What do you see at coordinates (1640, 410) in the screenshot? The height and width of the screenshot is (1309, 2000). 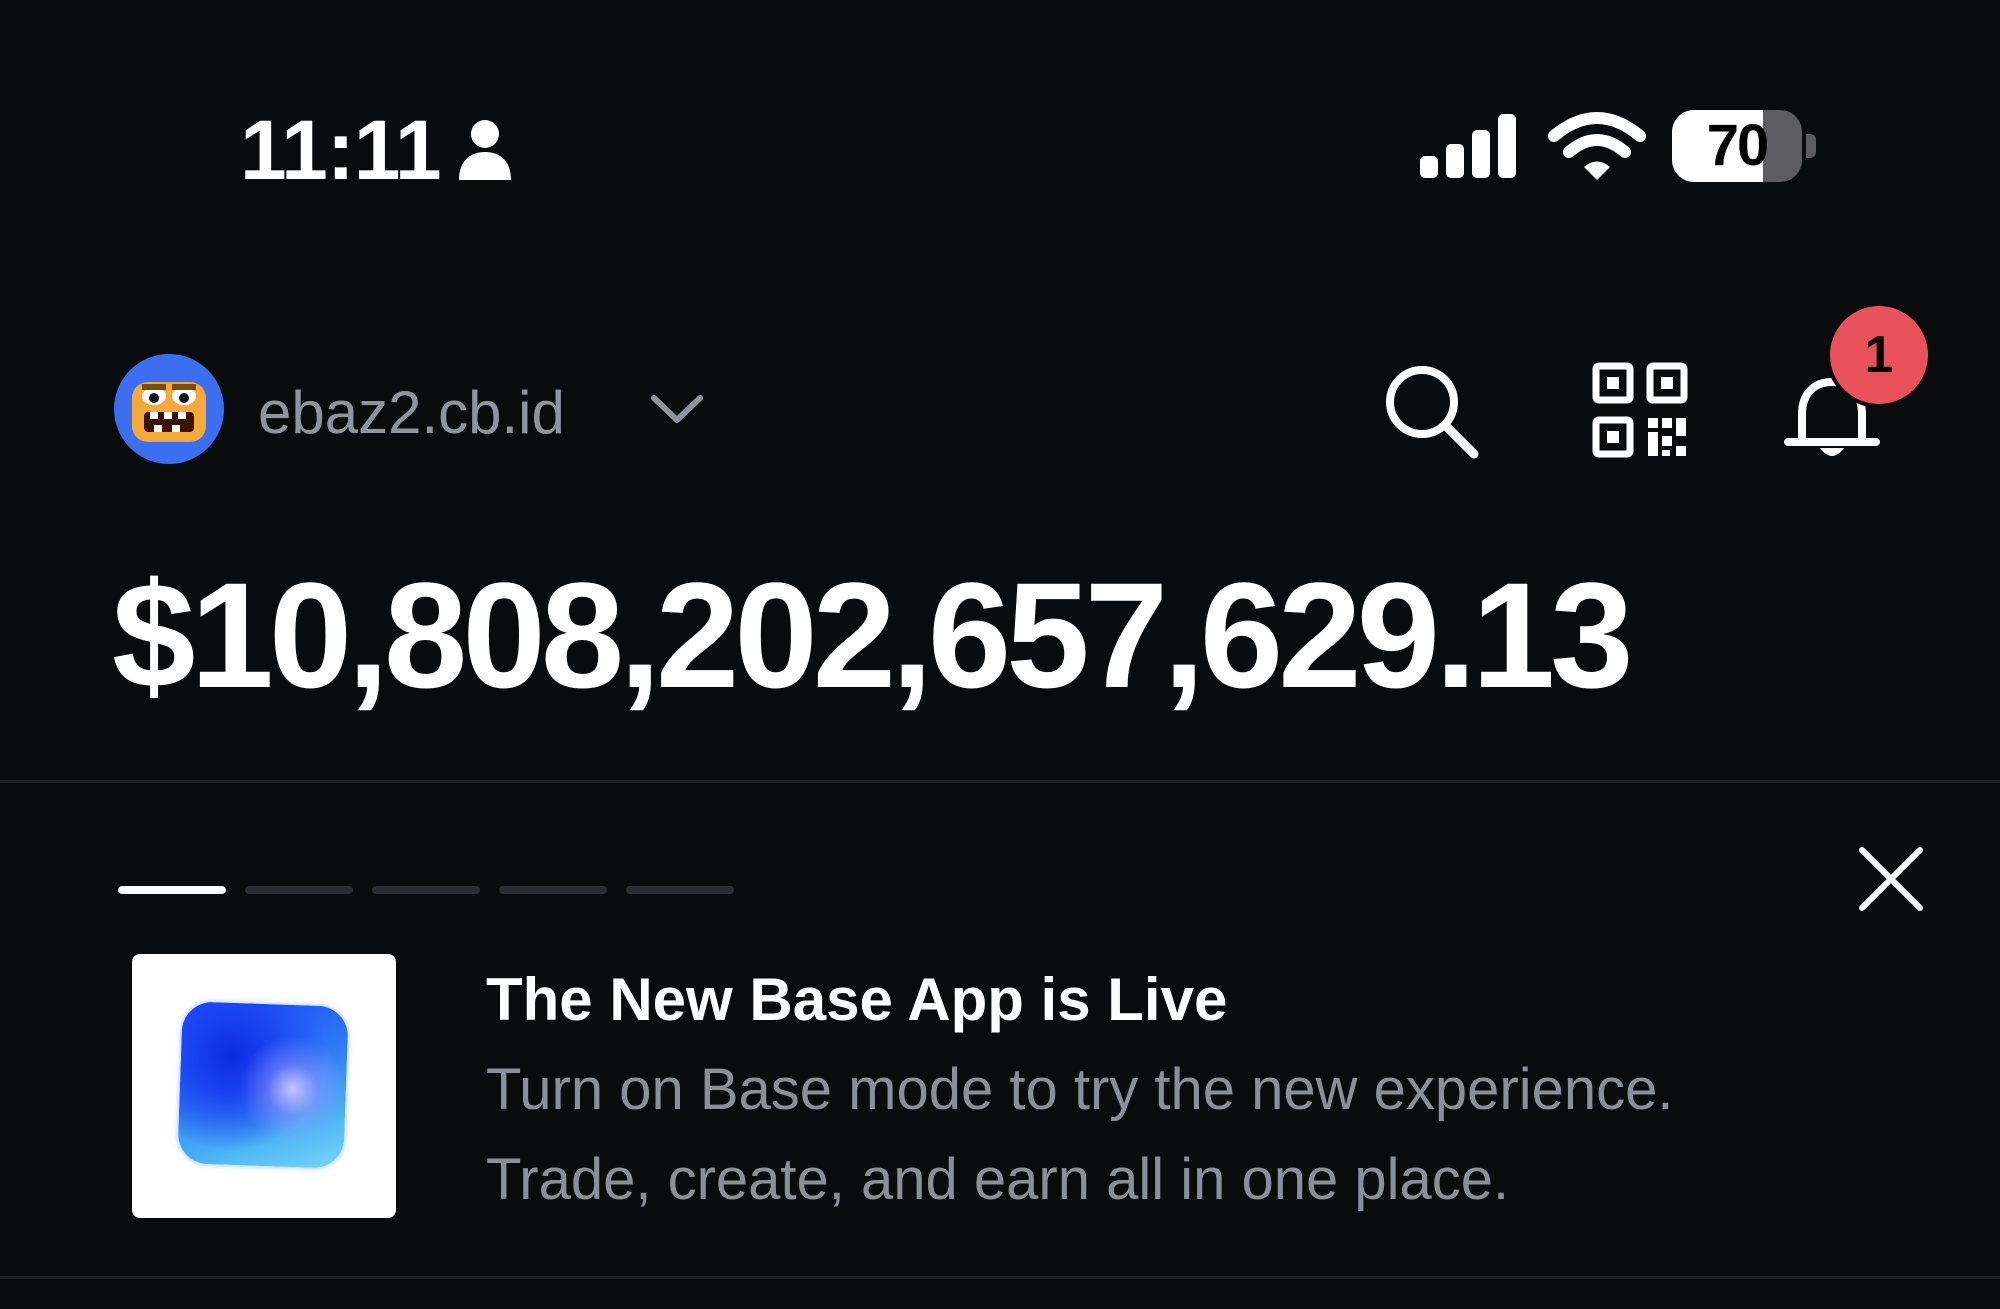 I see `qr-code-icon` at bounding box center [1640, 410].